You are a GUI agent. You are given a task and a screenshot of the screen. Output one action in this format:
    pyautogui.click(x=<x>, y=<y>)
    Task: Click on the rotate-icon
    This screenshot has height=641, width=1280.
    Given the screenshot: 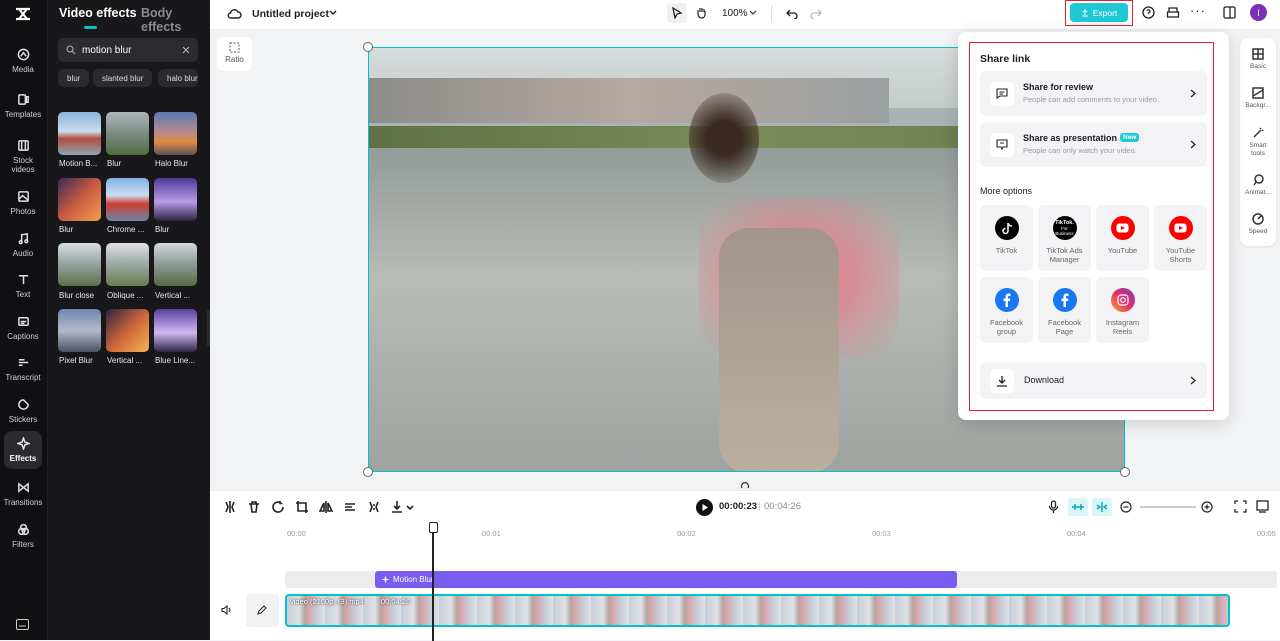 What is the action you would take?
    pyautogui.click(x=745, y=486)
    